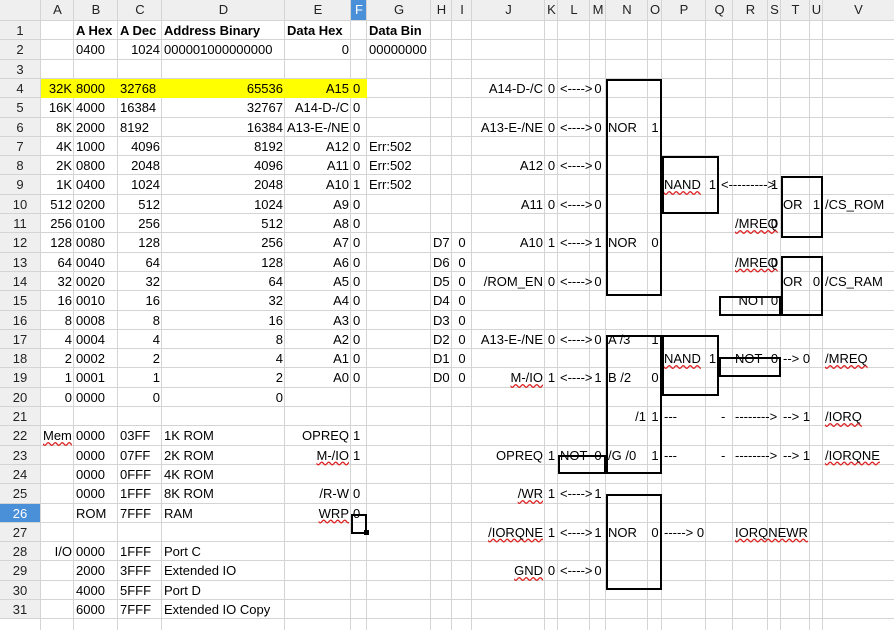 This screenshot has width=894, height=630. What do you see at coordinates (359, 242) in the screenshot?
I see `cell-f12: 0` at bounding box center [359, 242].